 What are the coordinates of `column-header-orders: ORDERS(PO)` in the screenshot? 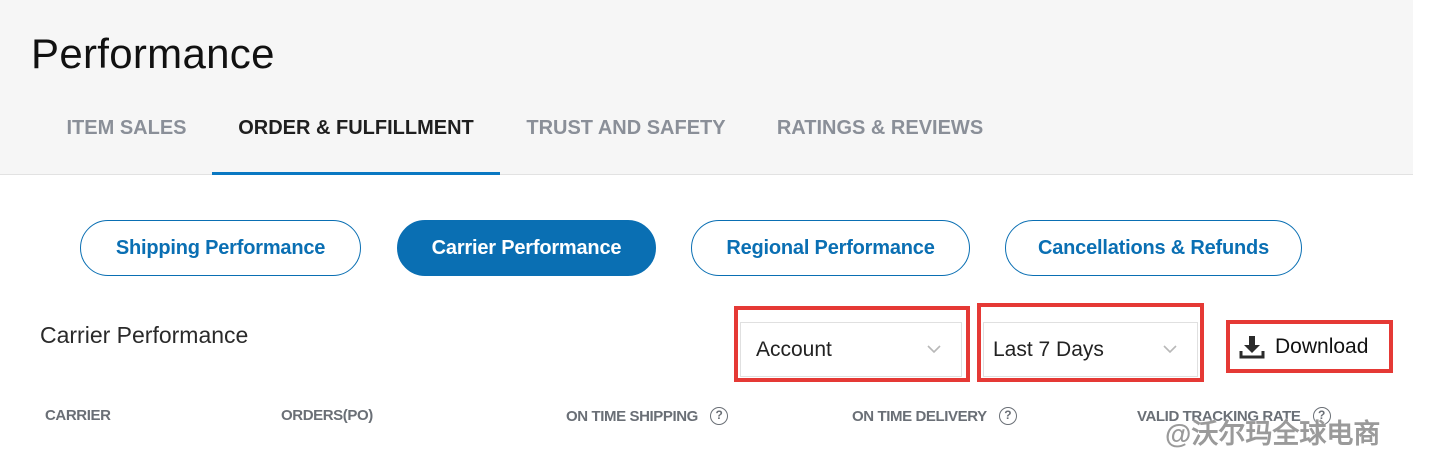 It's located at (327, 415).